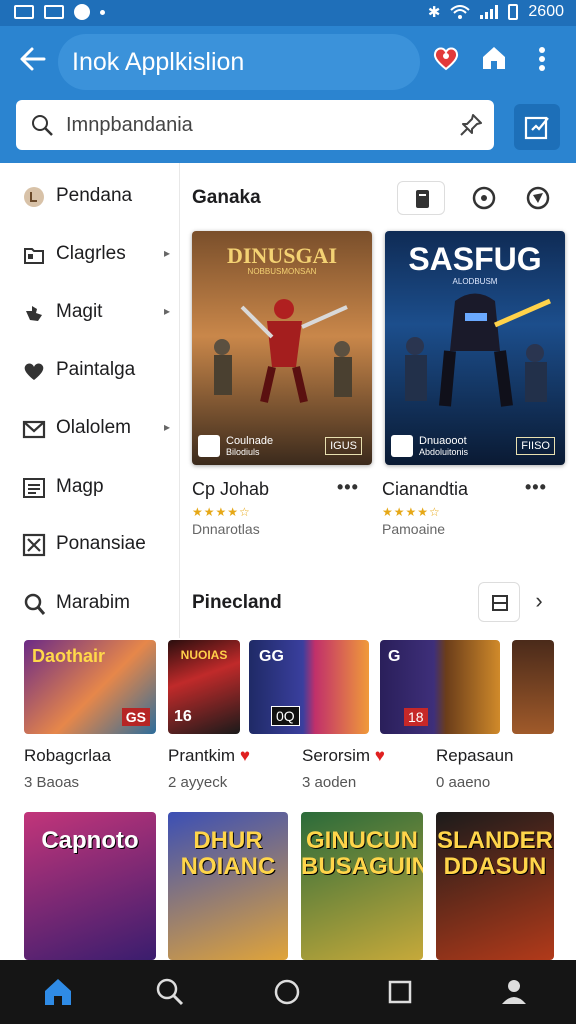 The image size is (576, 1024). I want to click on card-sub: Pamoaine, so click(414, 529).